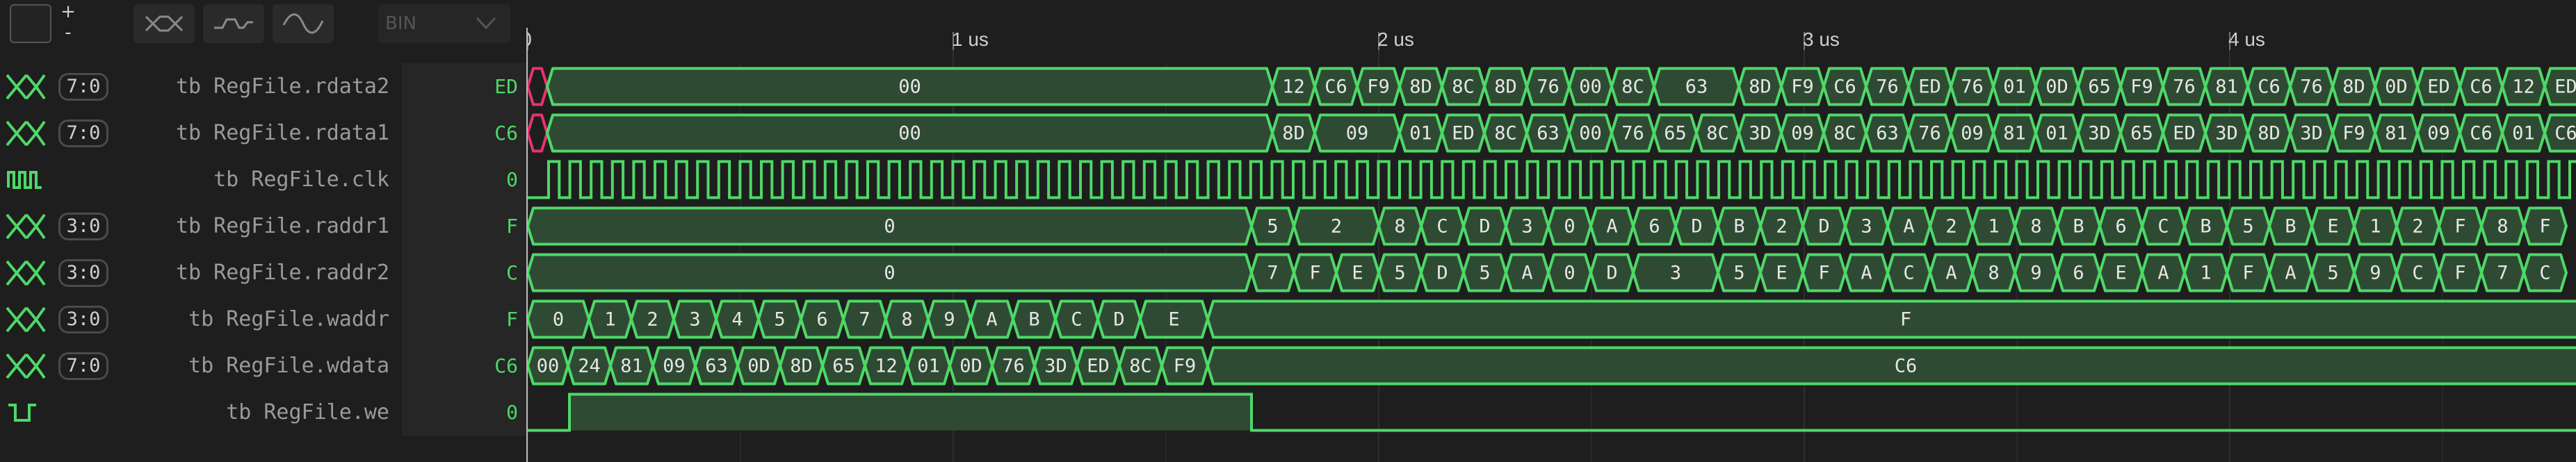  What do you see at coordinates (282, 273) in the screenshot?
I see `signal-name: tb RegFile.raddr2` at bounding box center [282, 273].